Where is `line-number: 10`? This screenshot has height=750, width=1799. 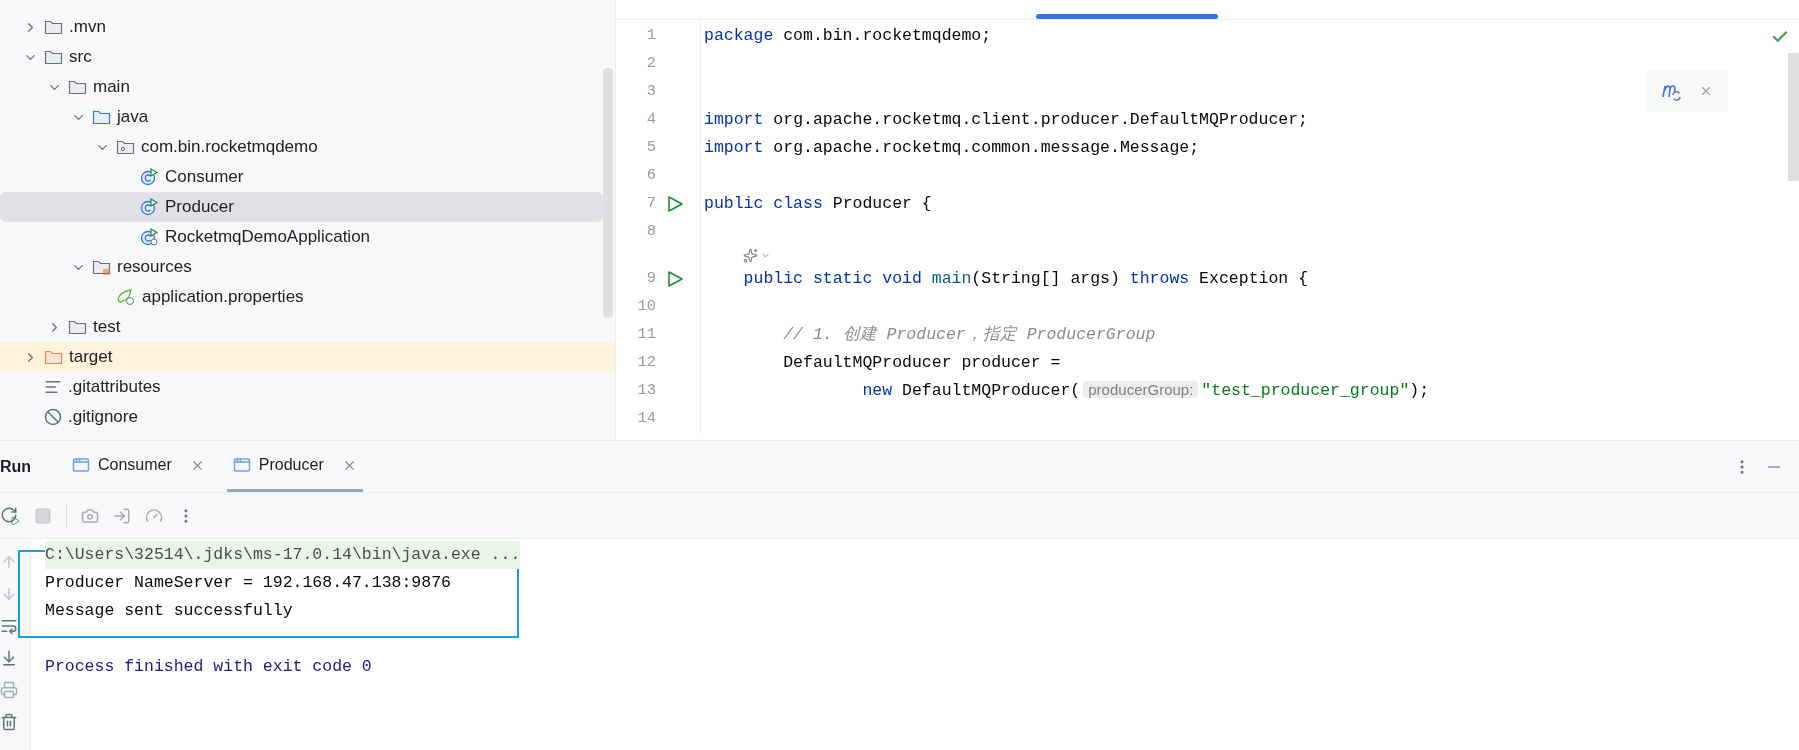 line-number: 10 is located at coordinates (646, 307).